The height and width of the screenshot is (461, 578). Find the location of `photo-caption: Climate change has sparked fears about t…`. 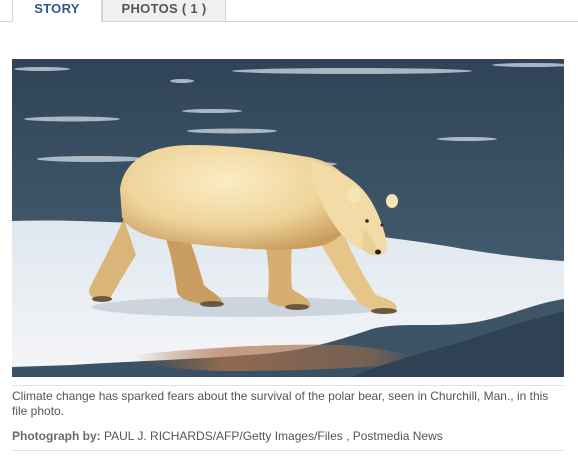

photo-caption: Climate change has sparked fears about t… is located at coordinates (288, 402).